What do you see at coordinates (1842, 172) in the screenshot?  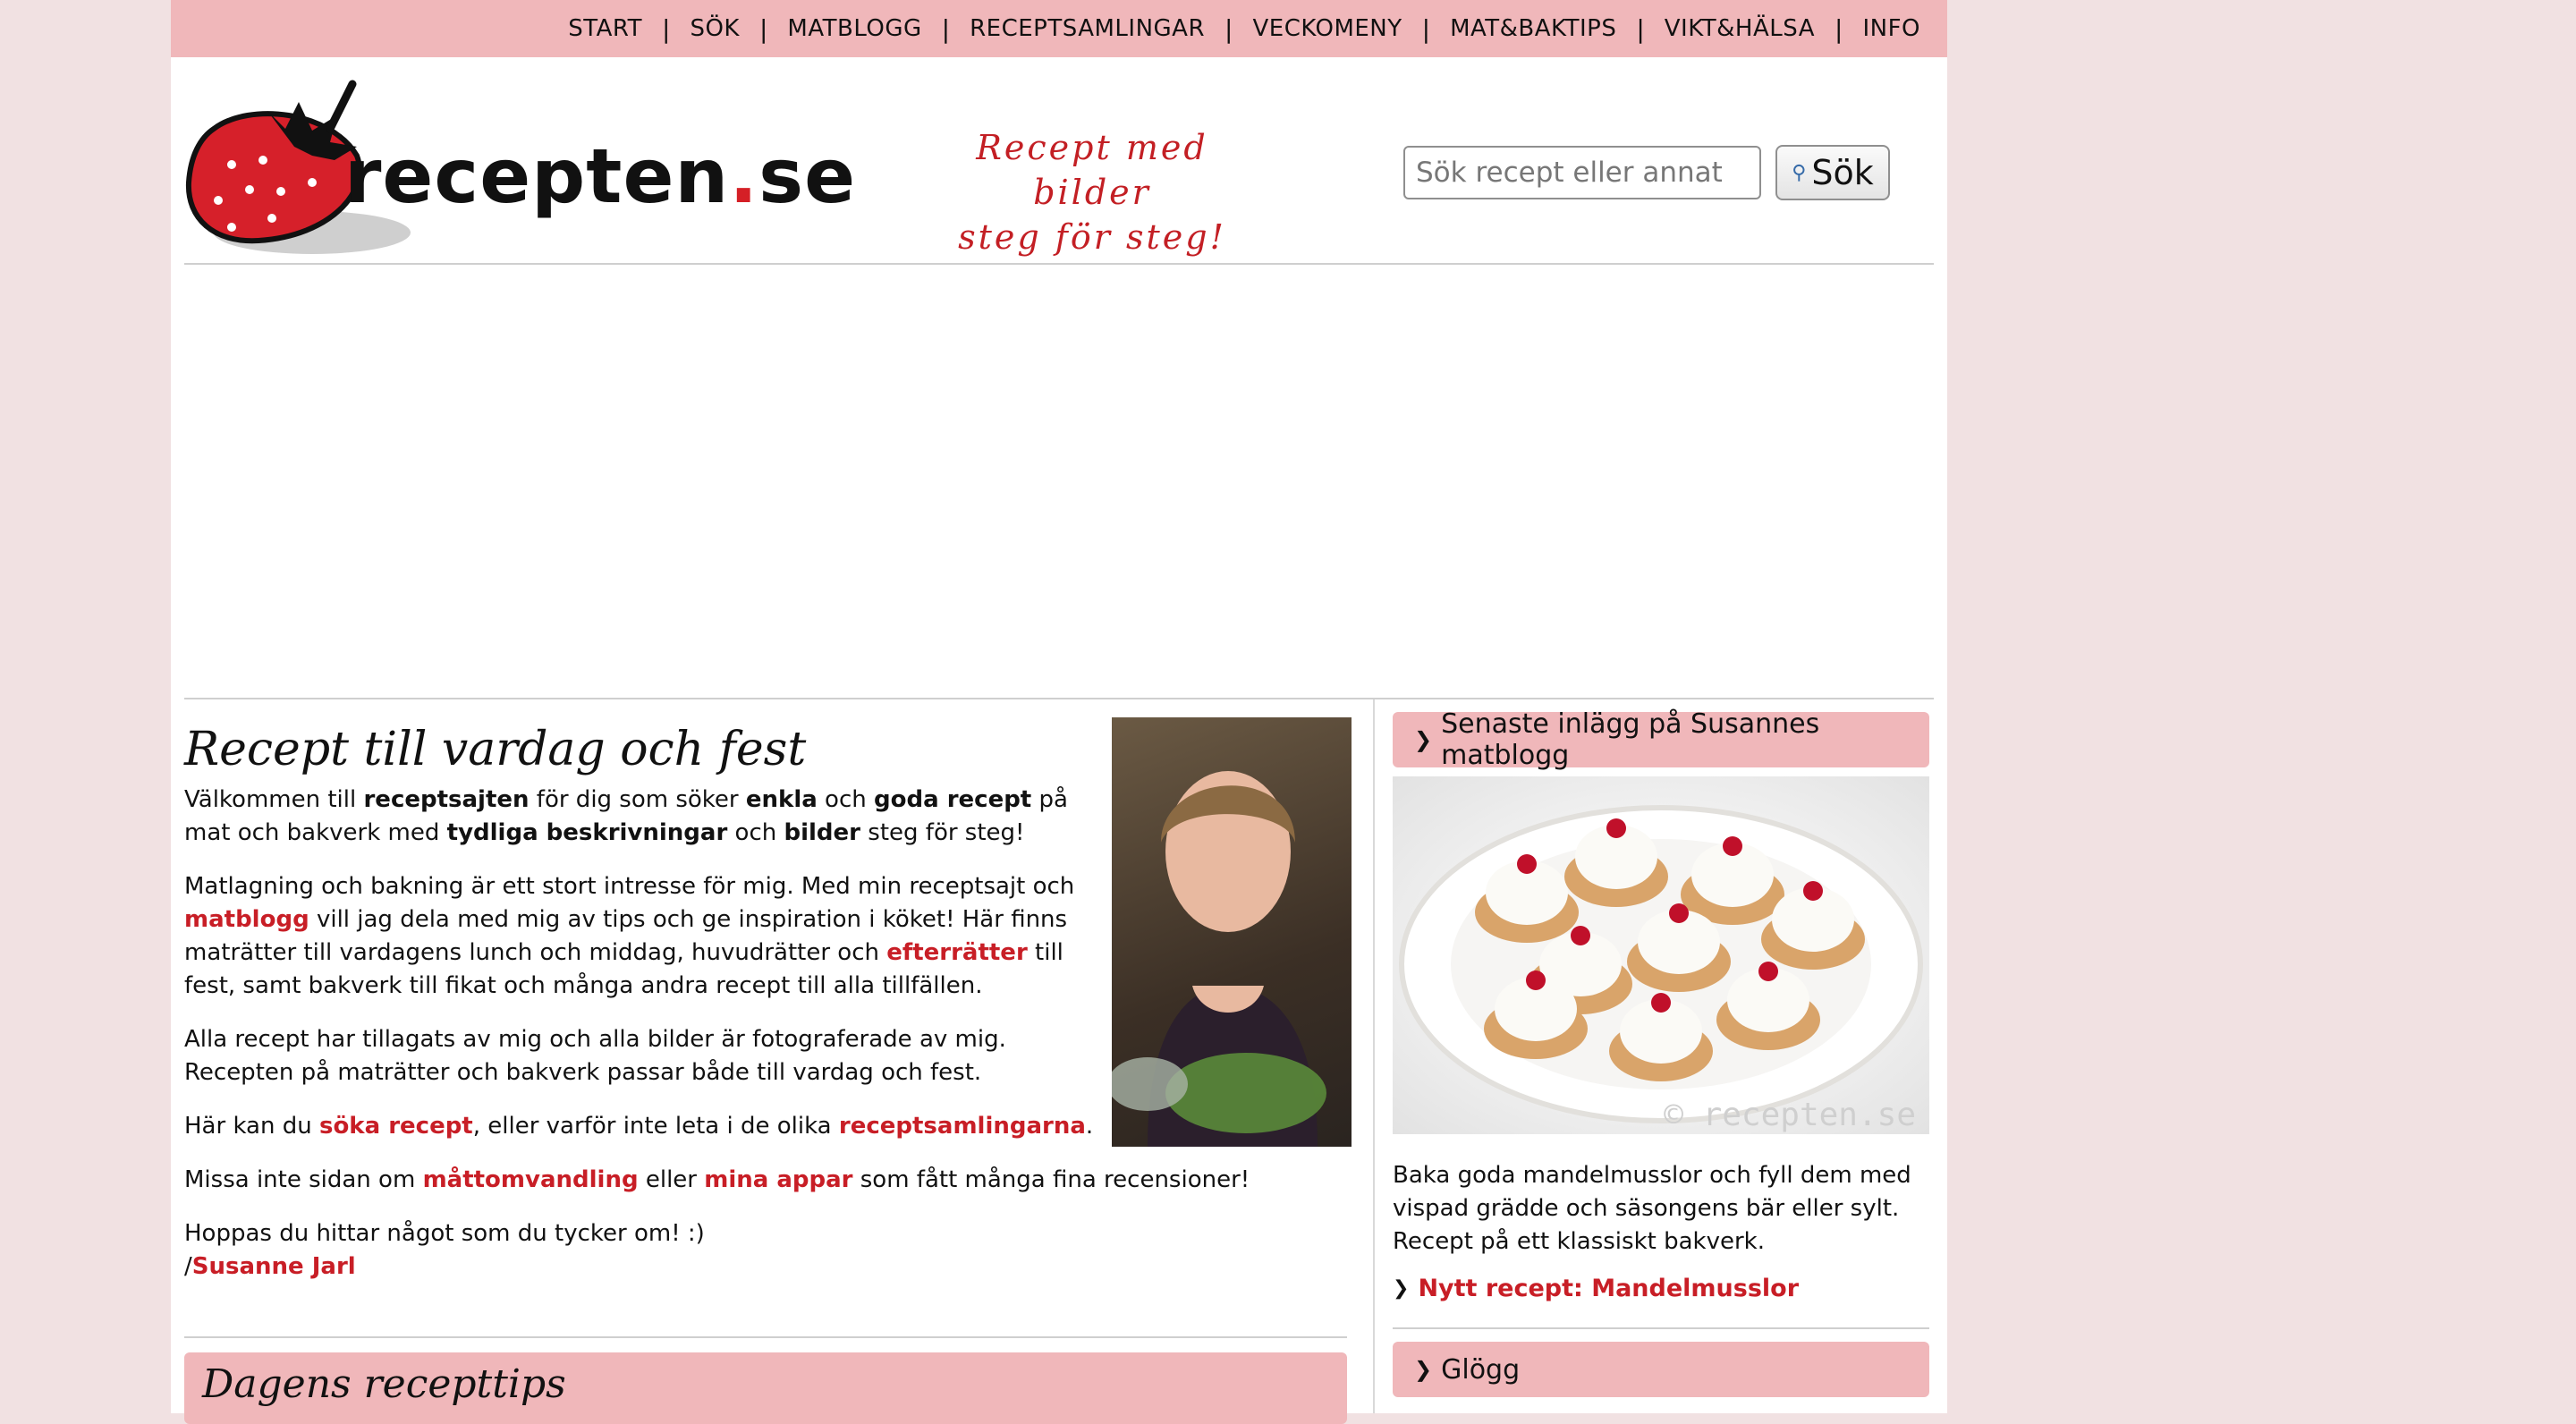 I see `search-button-label: Sök` at bounding box center [1842, 172].